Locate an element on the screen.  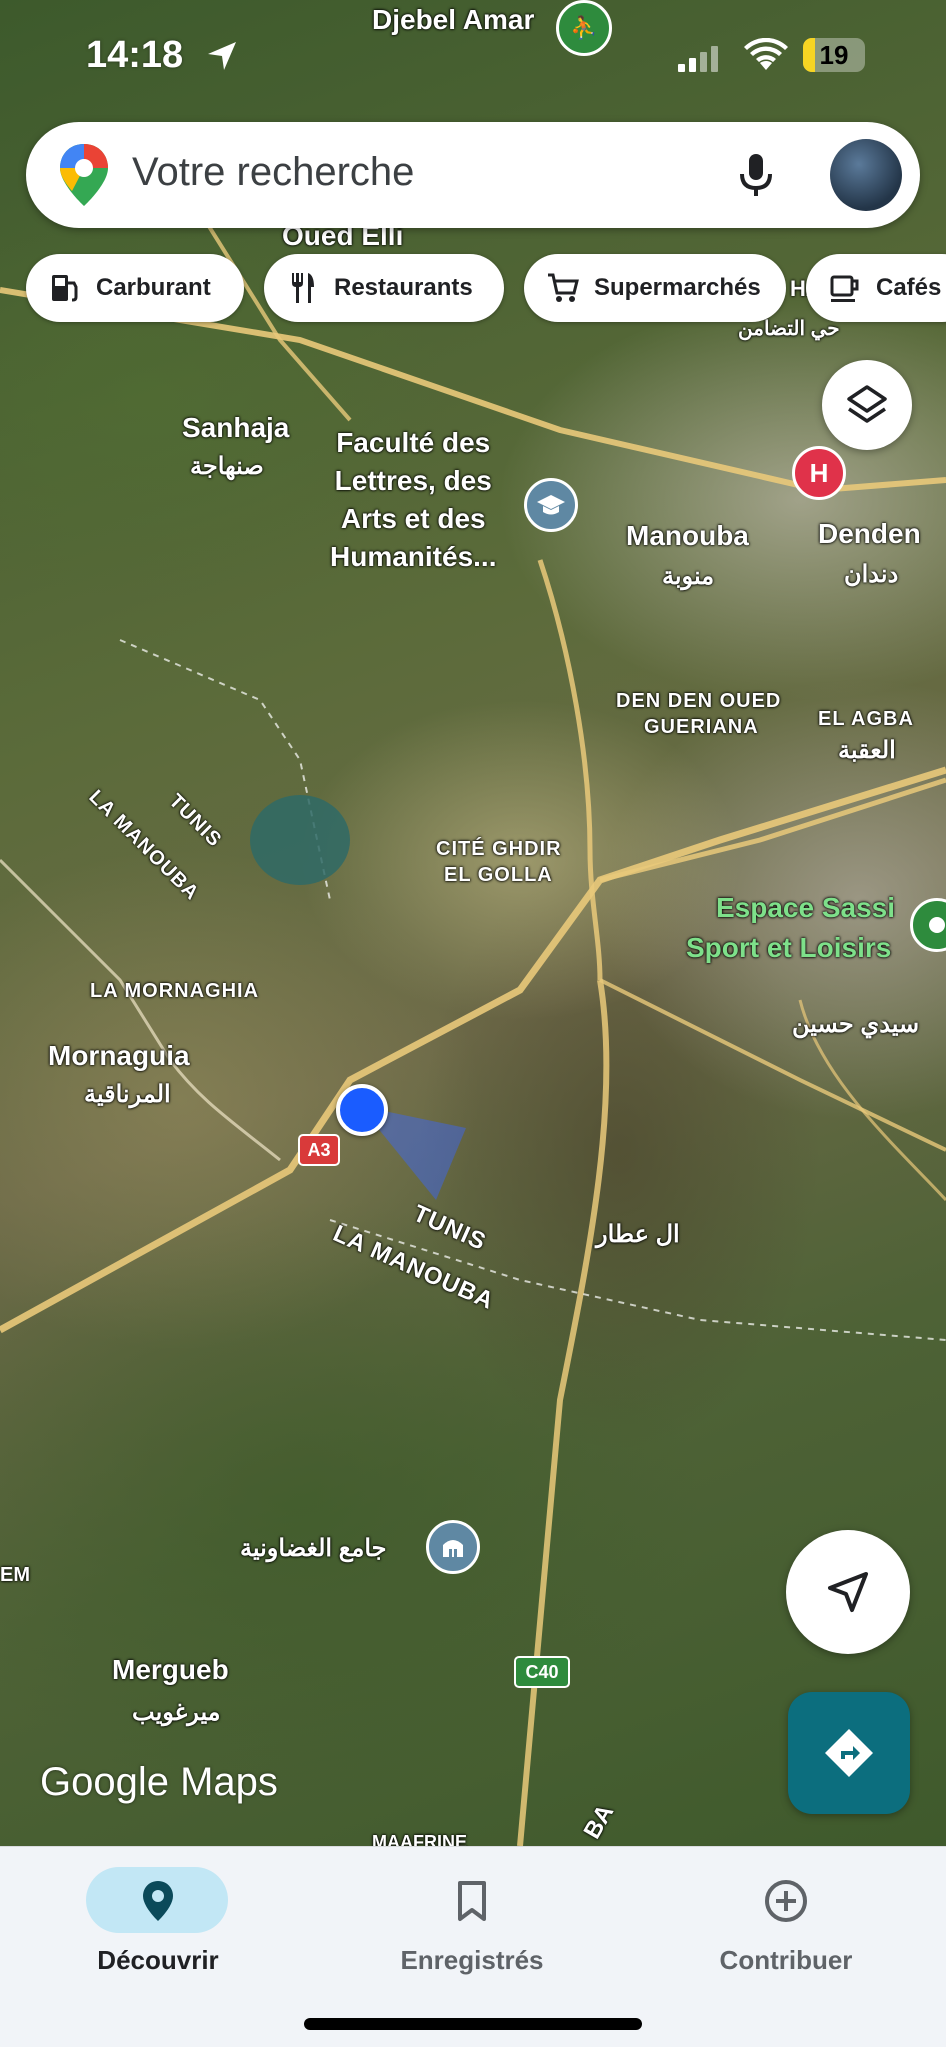
chip-supermarkets-label: Supermarchés is located at coordinates (677, 287).